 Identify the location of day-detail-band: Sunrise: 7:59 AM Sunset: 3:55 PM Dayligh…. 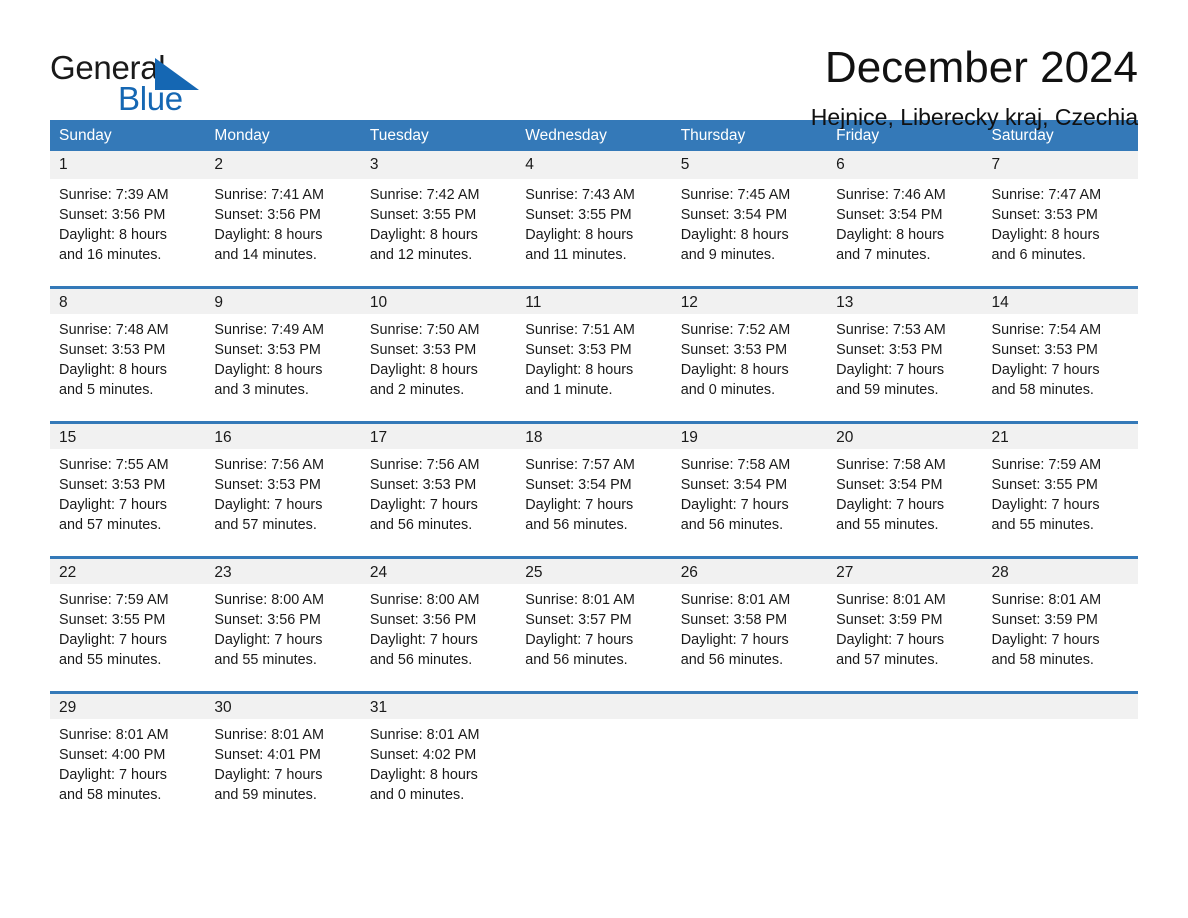
(594, 637).